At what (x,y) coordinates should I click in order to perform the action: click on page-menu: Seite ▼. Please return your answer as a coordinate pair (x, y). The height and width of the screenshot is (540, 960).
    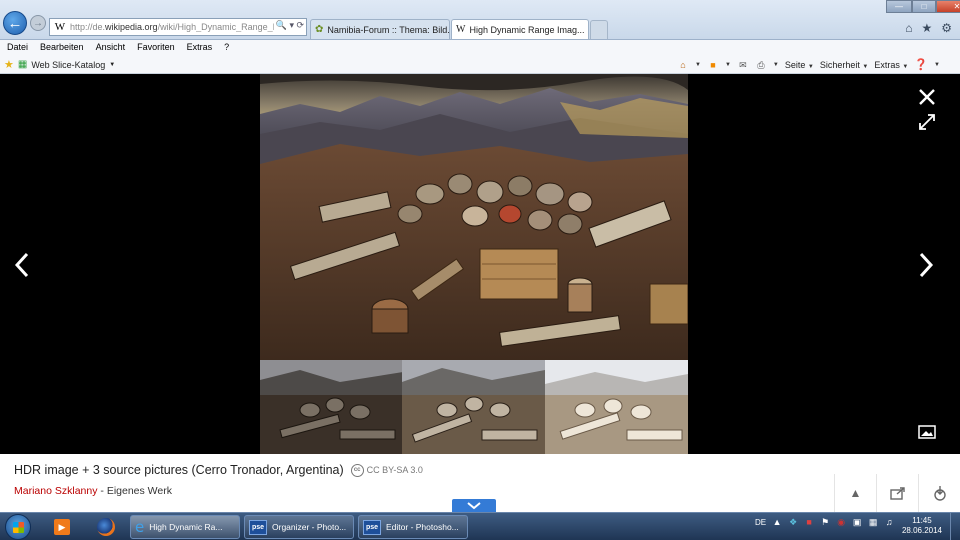
    Looking at the image, I should click on (799, 65).